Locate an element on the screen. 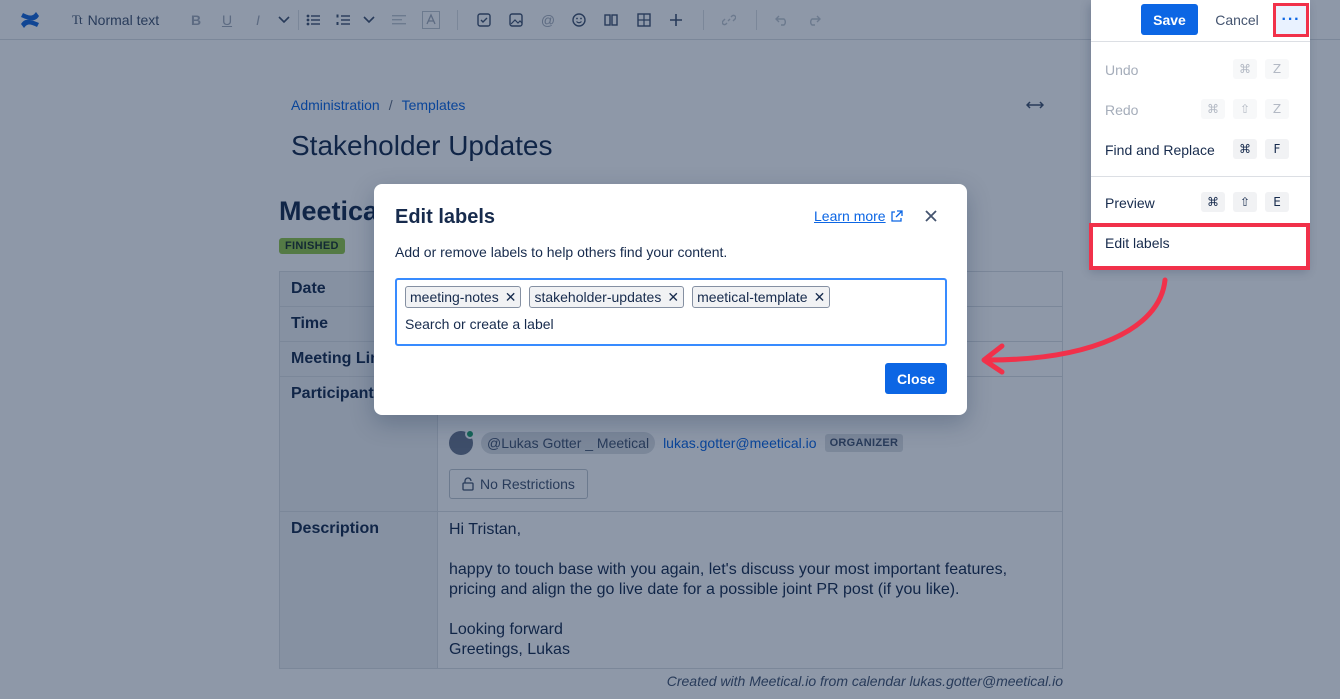 The height and width of the screenshot is (699, 1340). label-chip-text: meetical-template is located at coordinates (752, 297).